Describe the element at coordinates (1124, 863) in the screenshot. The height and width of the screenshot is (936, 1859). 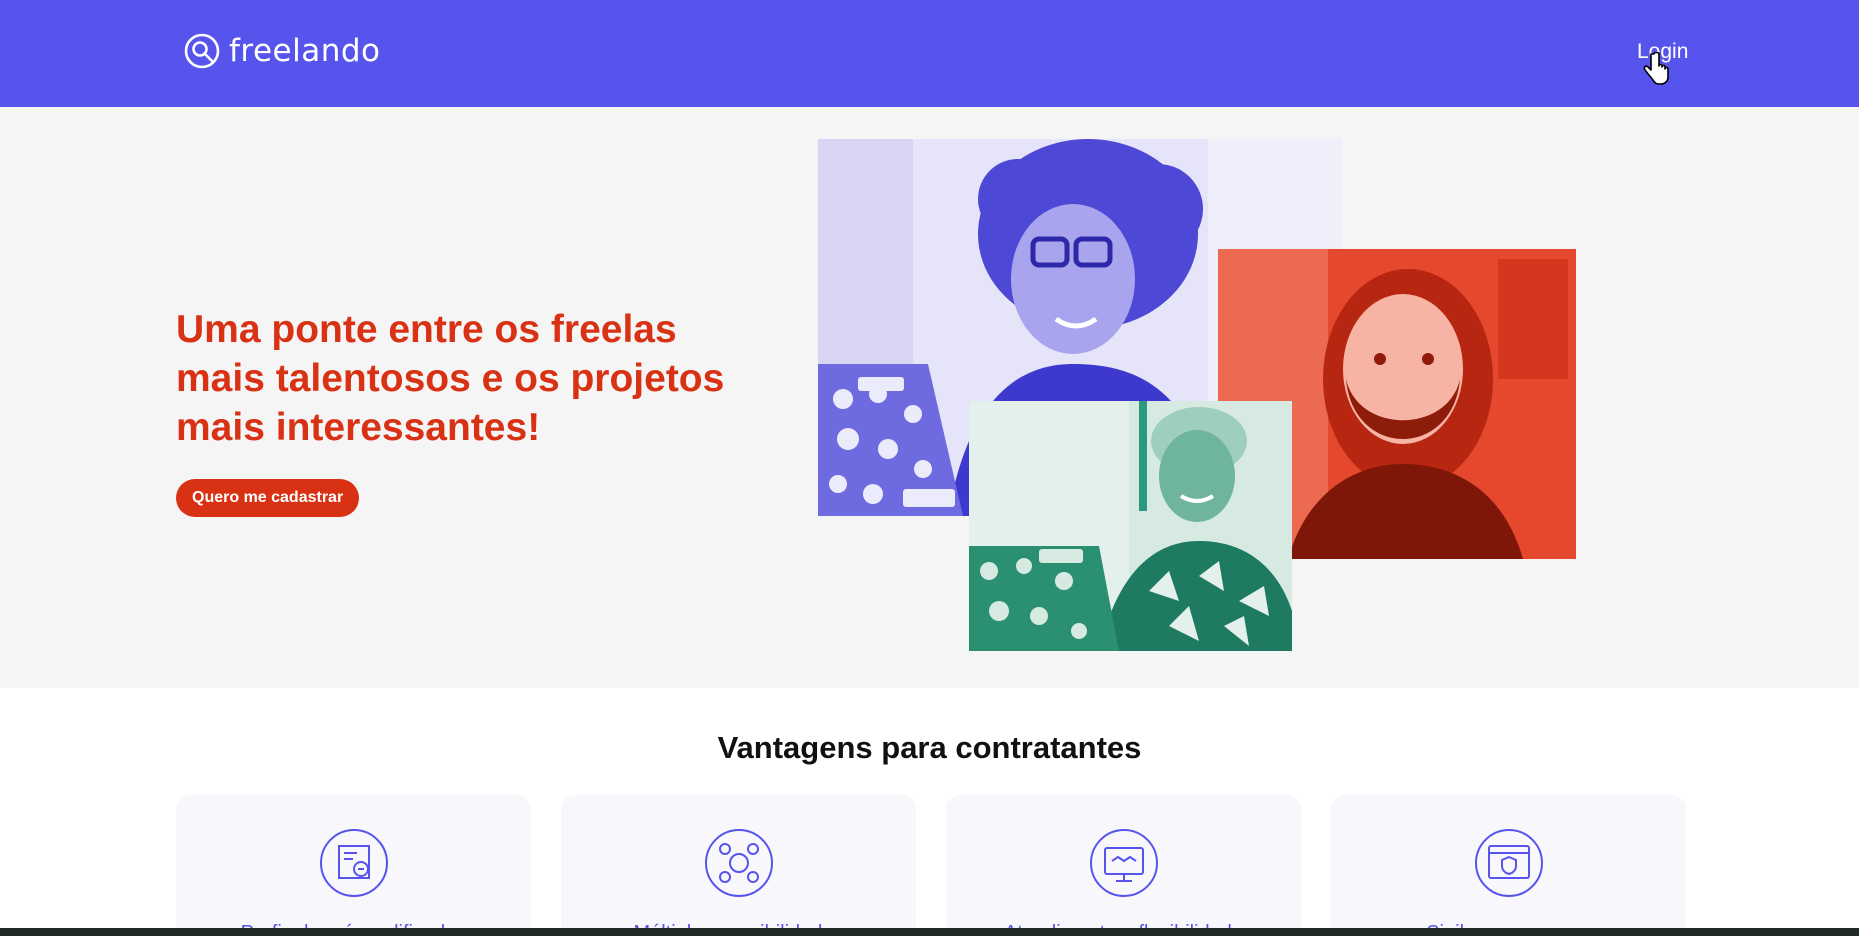
I see `handshake-monitor-icon` at that location.